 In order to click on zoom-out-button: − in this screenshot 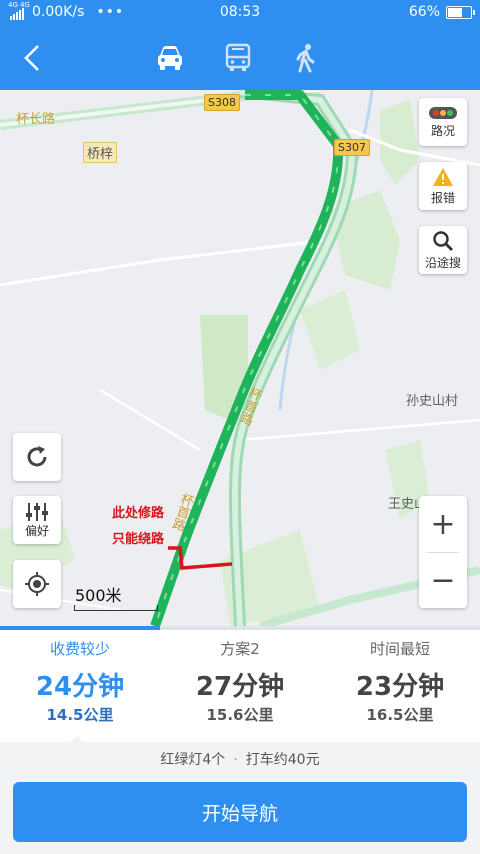, I will do `click(443, 580)`.